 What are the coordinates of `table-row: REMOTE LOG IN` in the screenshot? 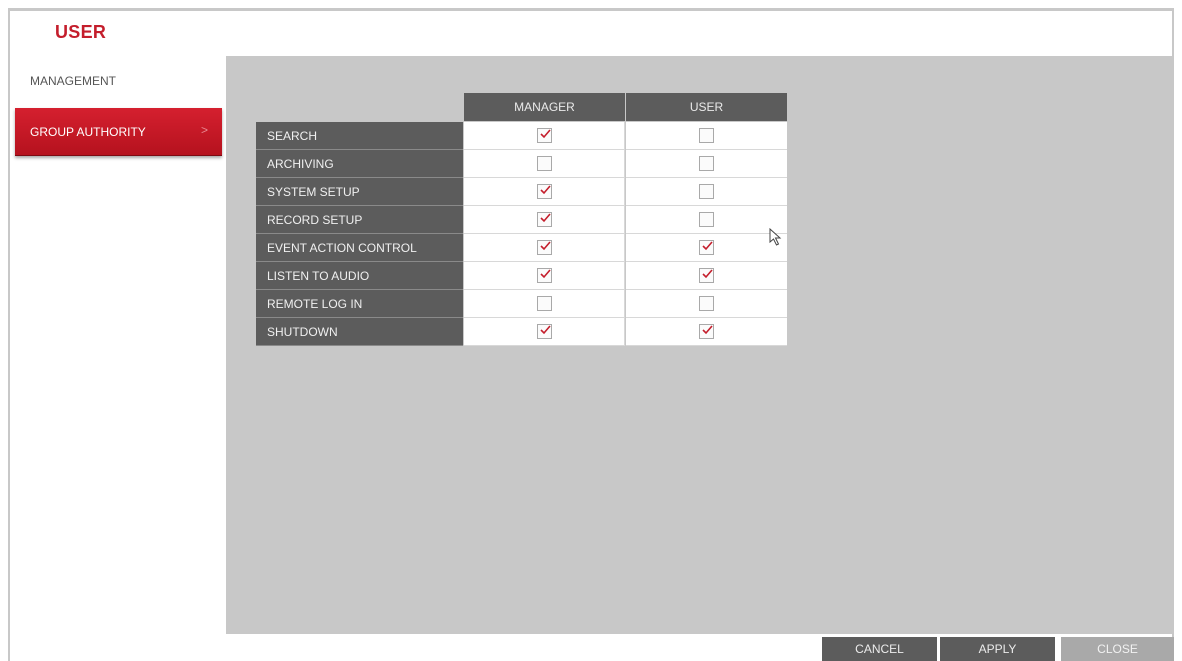 It's located at (521, 304).